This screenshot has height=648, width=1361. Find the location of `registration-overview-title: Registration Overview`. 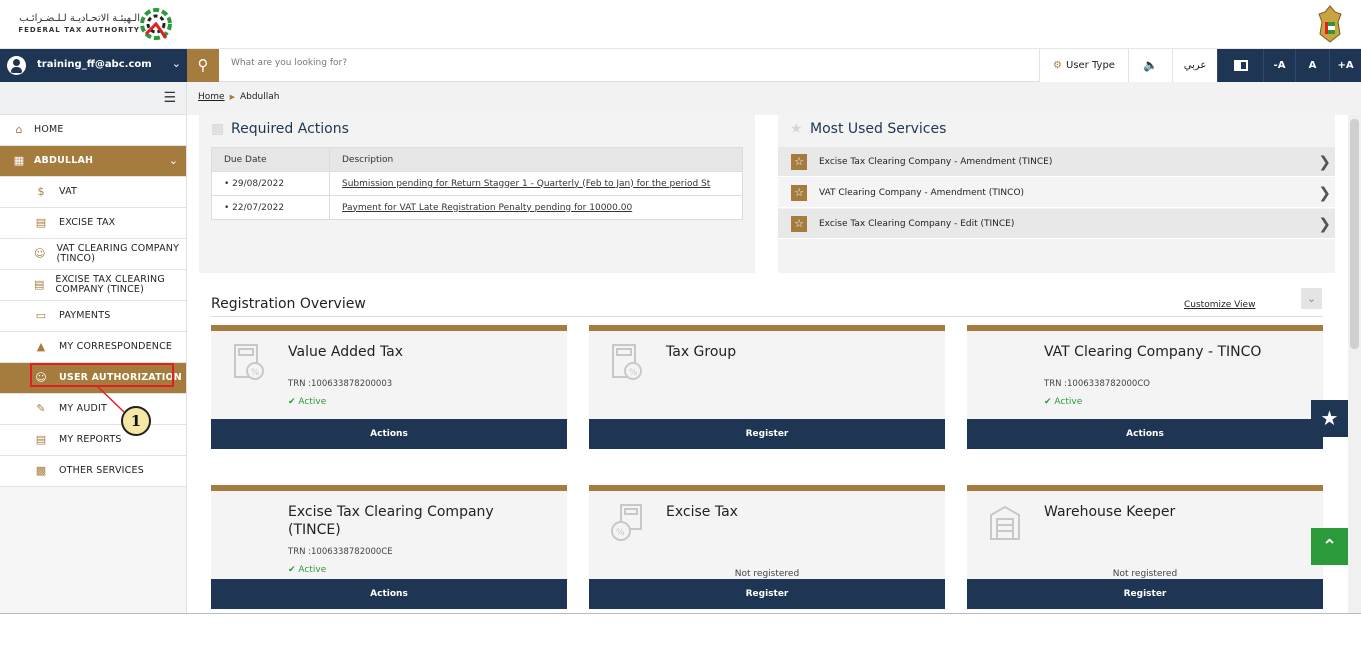

registration-overview-title: Registration Overview is located at coordinates (288, 304).